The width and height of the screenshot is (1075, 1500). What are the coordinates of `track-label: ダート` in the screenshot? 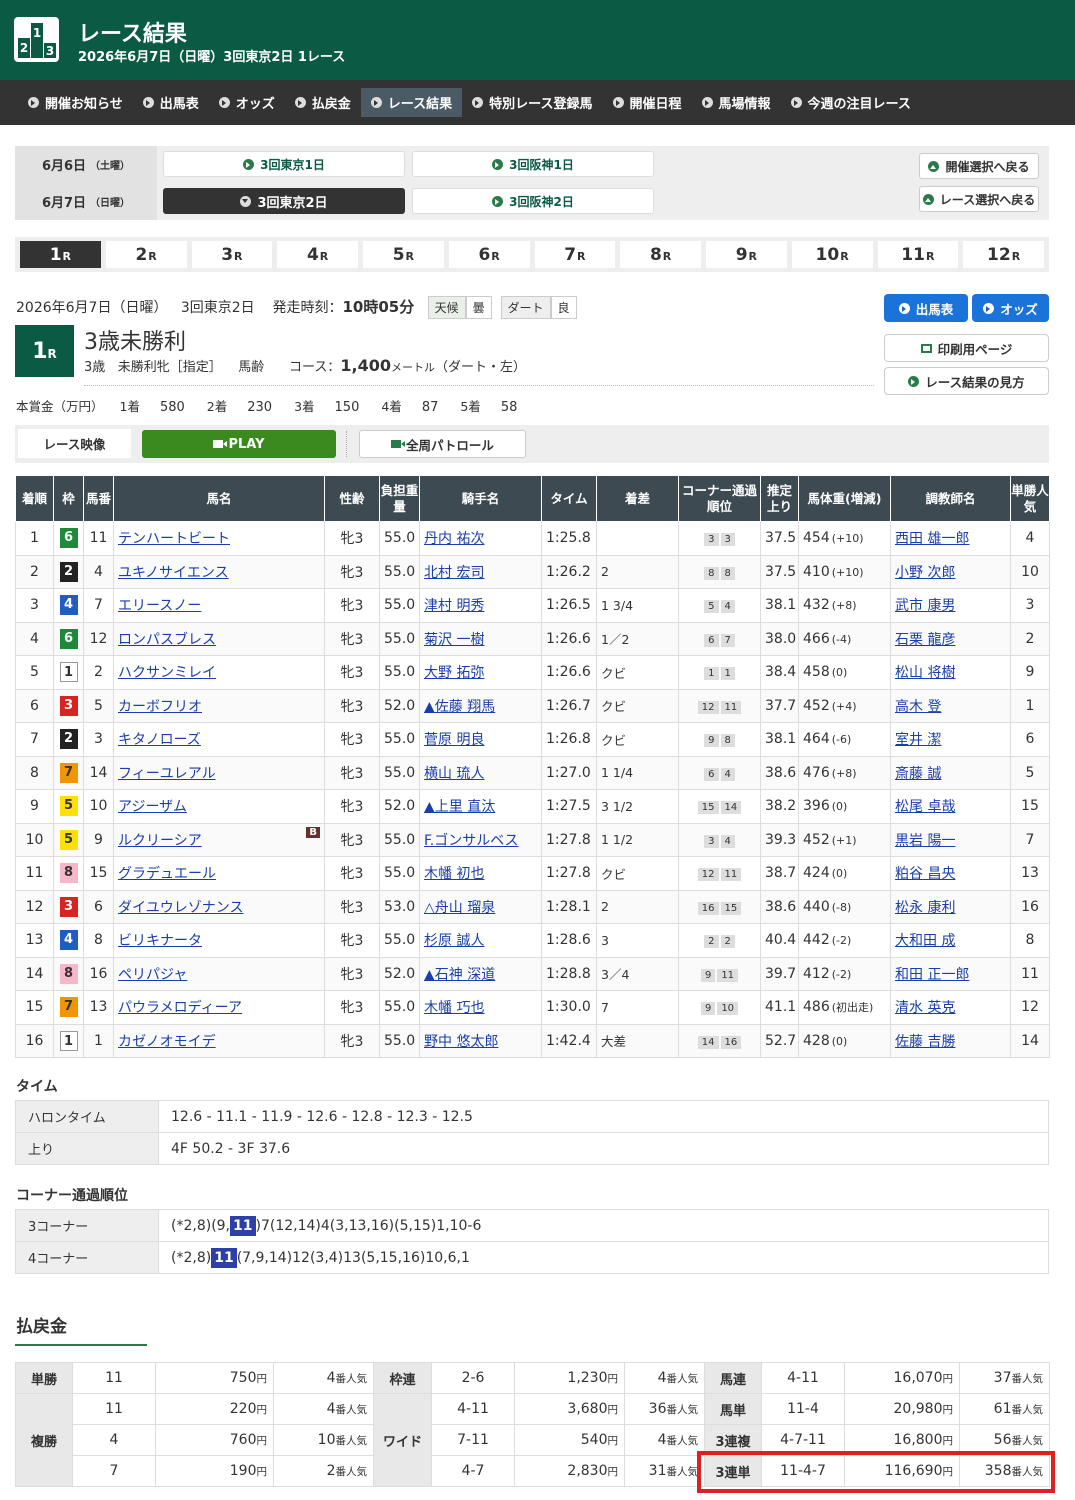 It's located at (525, 307).